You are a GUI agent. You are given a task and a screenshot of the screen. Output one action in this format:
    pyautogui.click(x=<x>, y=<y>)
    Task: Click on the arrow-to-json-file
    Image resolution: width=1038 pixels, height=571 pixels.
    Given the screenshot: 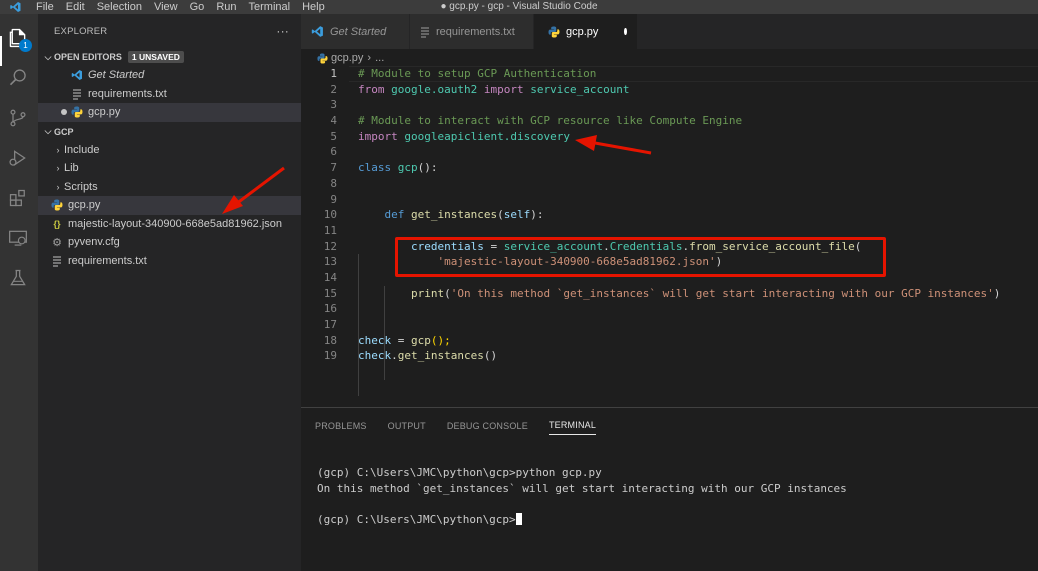 What is the action you would take?
    pyautogui.click(x=253, y=190)
    